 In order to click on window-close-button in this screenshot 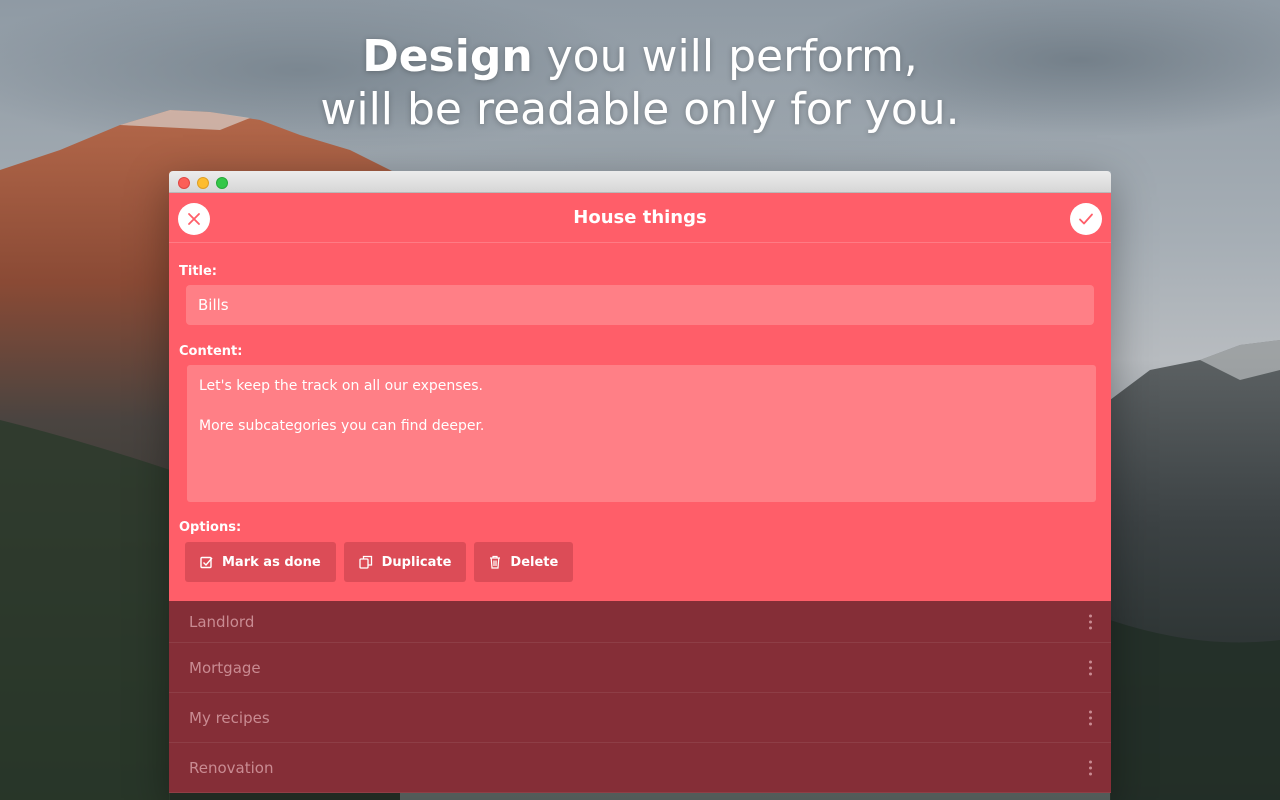, I will do `click(184, 183)`.